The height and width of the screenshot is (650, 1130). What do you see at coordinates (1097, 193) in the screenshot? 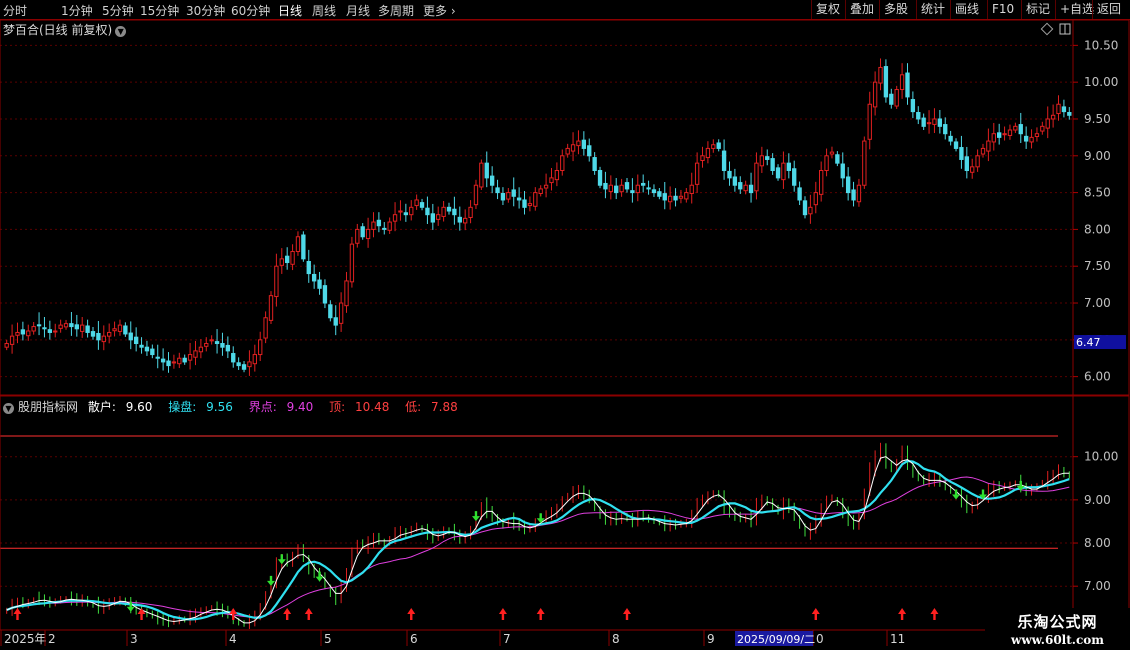
I see `y-tick-label-main: 8.50` at bounding box center [1097, 193].